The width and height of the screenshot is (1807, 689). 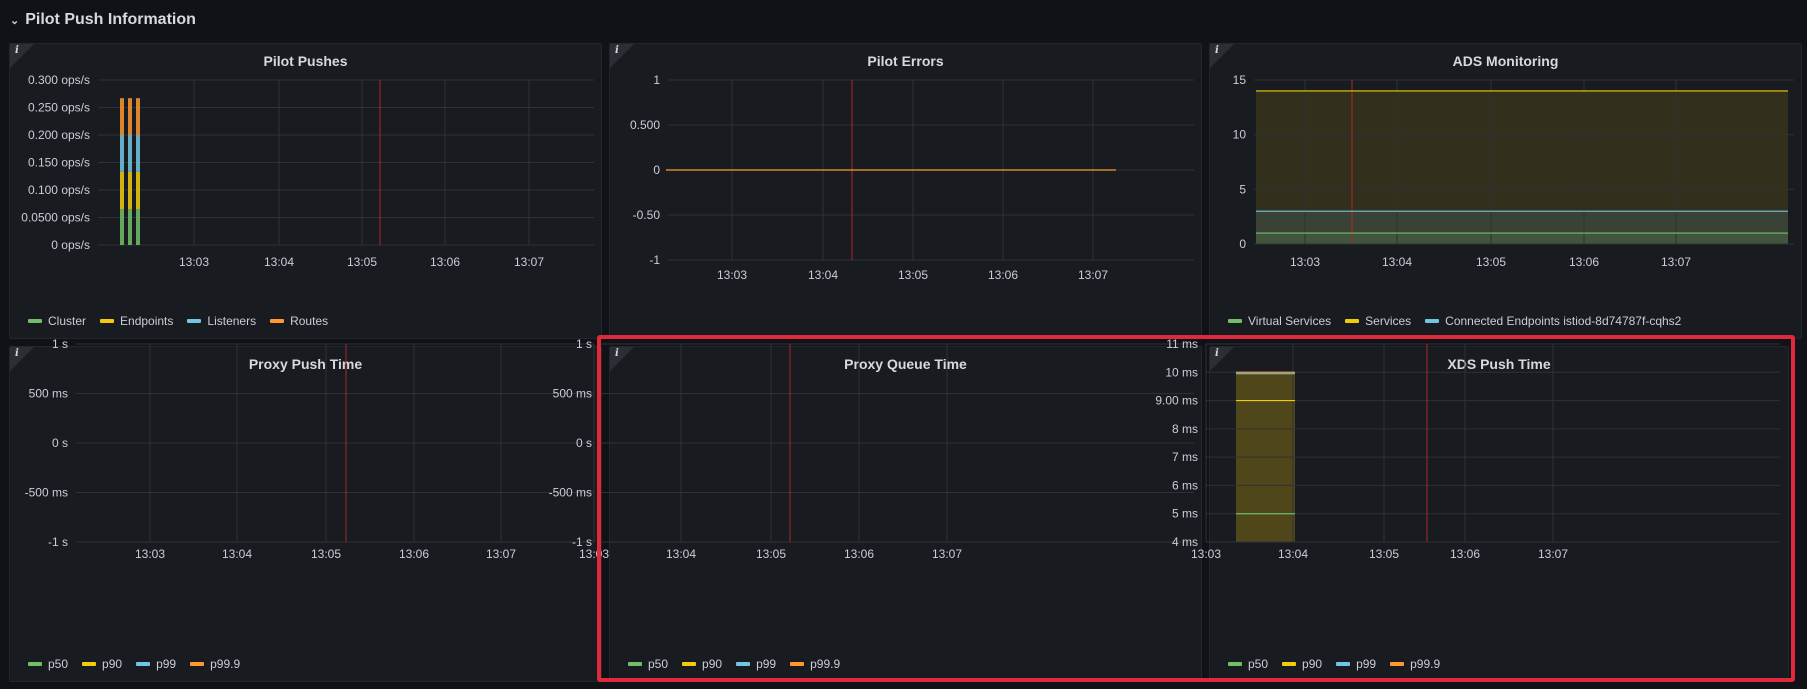 What do you see at coordinates (1290, 321) in the screenshot?
I see `legend-label: Virtual Services` at bounding box center [1290, 321].